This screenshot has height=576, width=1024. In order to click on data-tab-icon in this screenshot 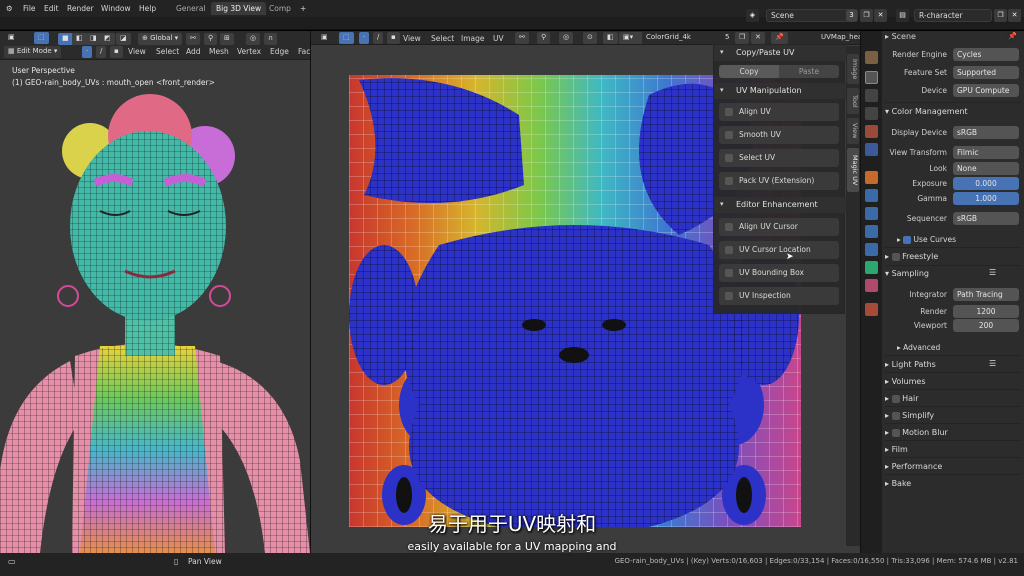, I will do `click(871, 267)`.